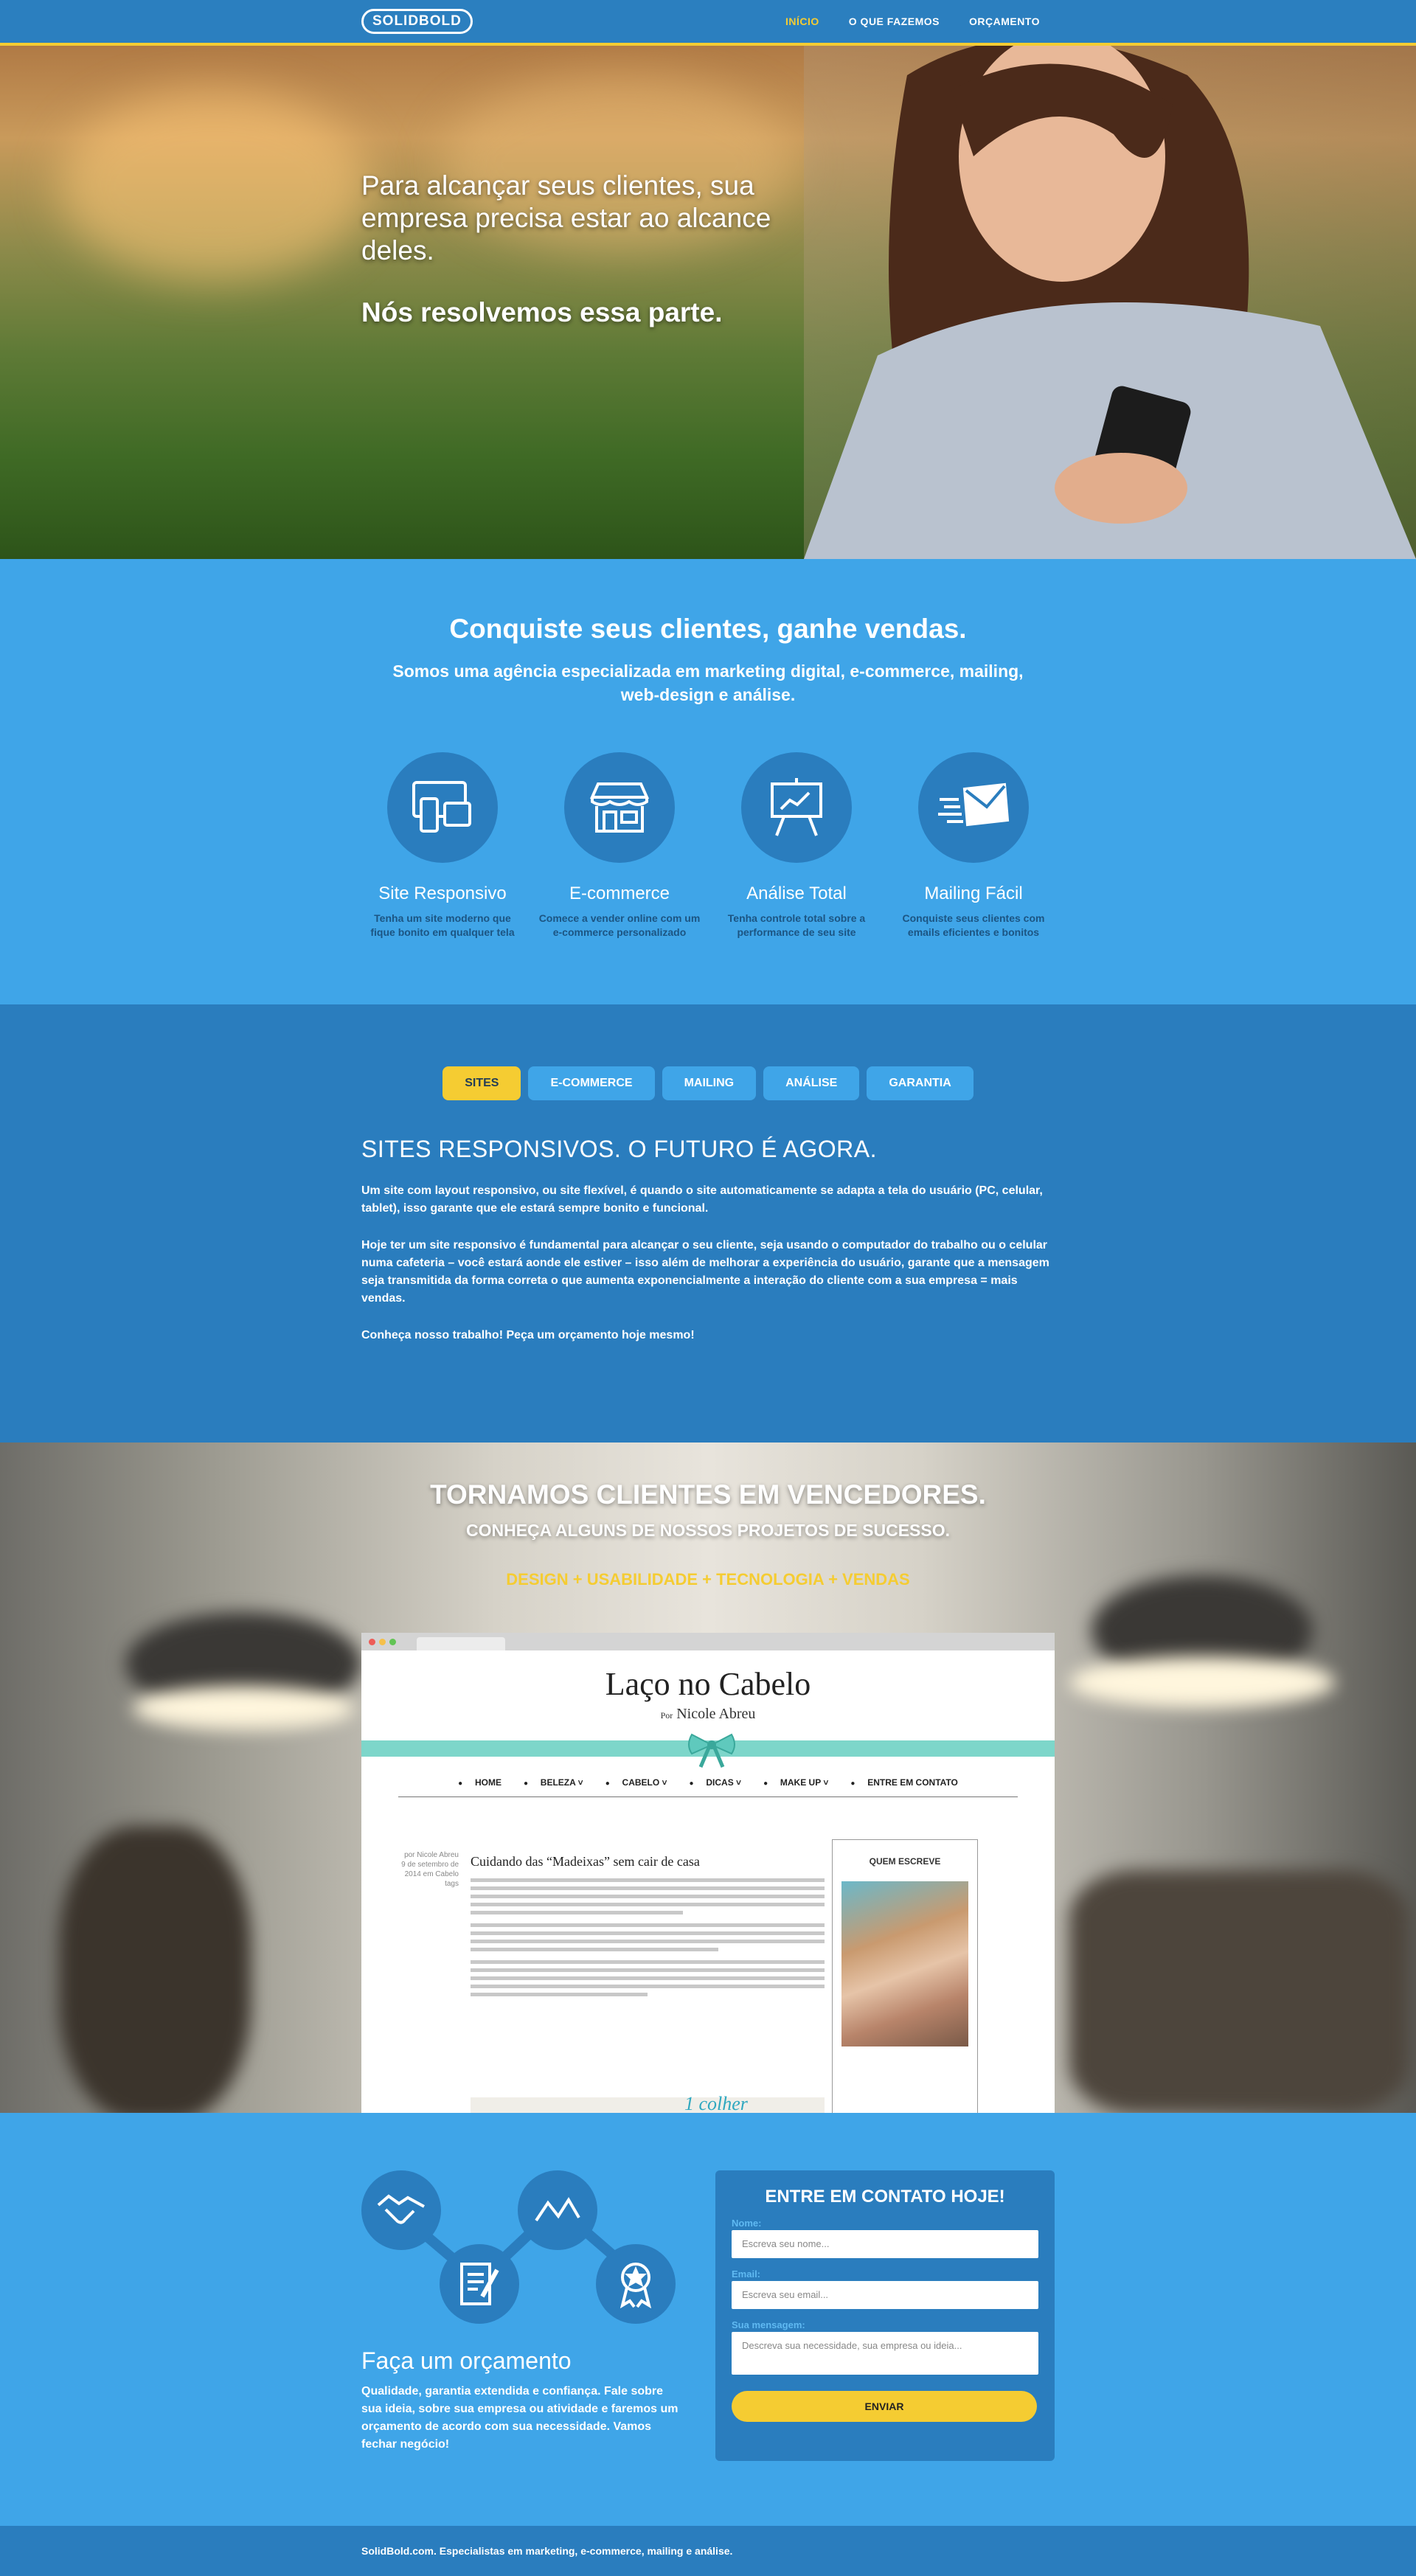 The image size is (1416, 2576). What do you see at coordinates (920, 1083) in the screenshot?
I see `tab-garantia: GARANTIA` at bounding box center [920, 1083].